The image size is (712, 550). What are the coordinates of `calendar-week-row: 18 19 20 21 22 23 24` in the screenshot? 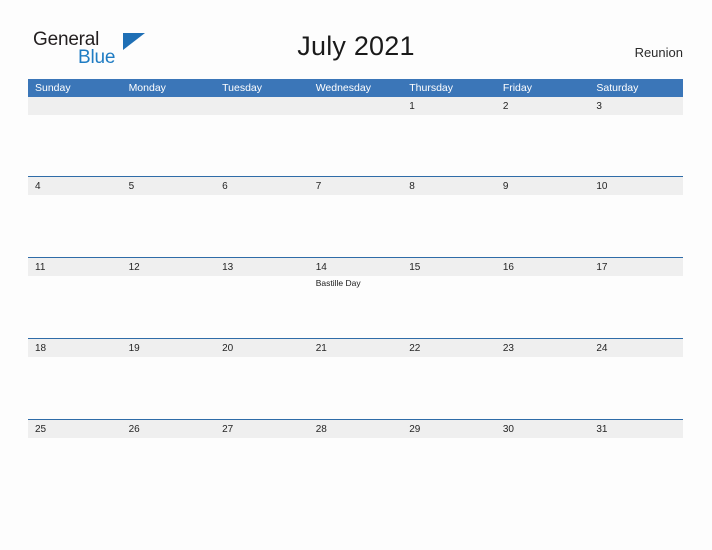 It's located at (355, 378).